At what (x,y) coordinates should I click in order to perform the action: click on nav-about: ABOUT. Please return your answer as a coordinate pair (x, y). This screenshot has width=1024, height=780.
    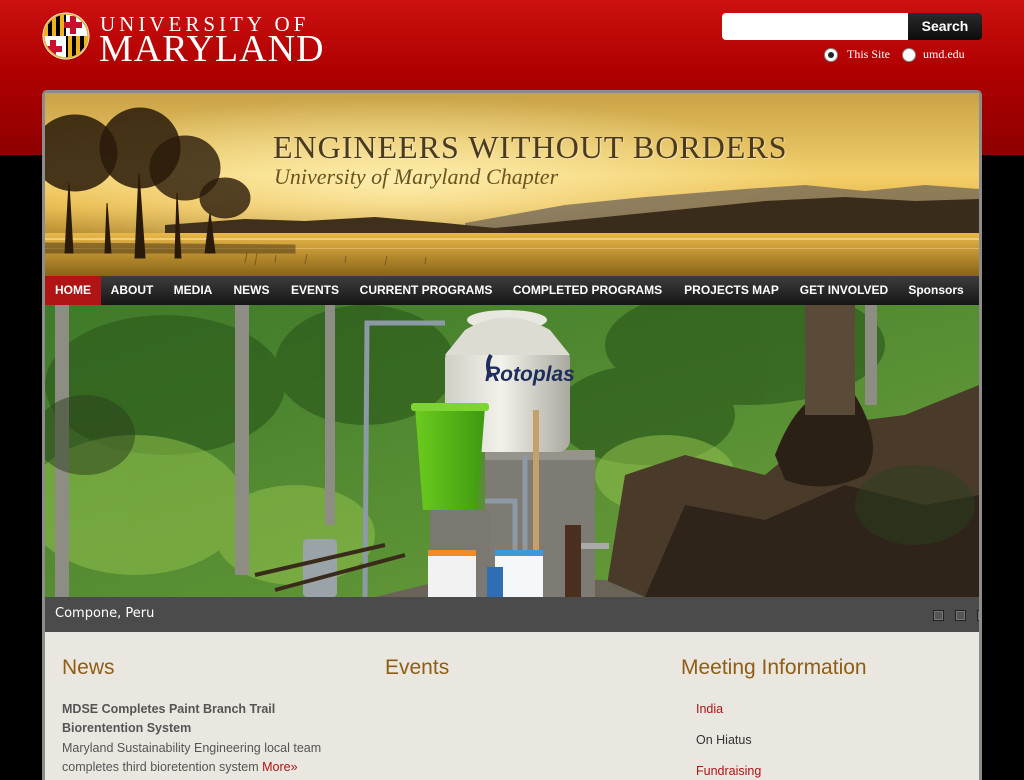
    Looking at the image, I should click on (132, 290).